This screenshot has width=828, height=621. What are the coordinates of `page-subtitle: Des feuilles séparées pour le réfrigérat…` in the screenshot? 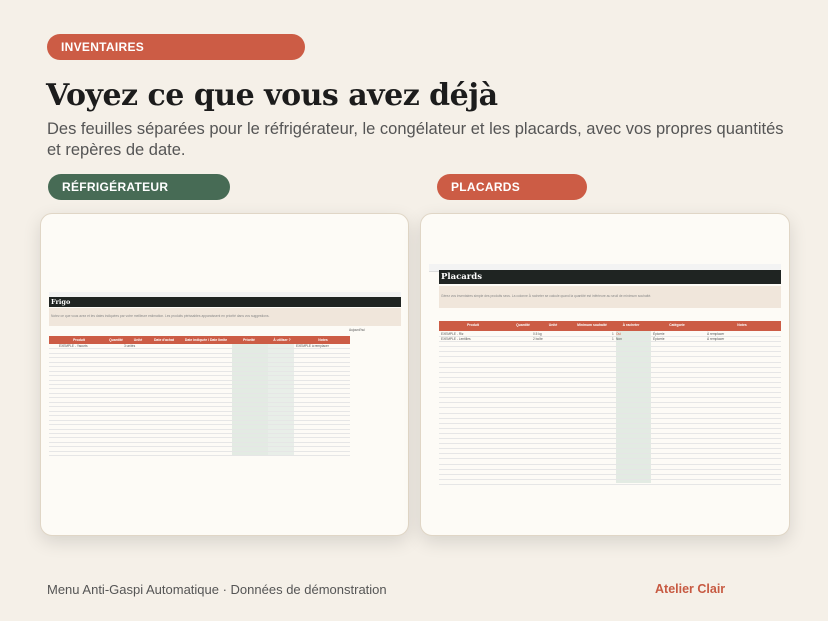 It's located at (415, 139).